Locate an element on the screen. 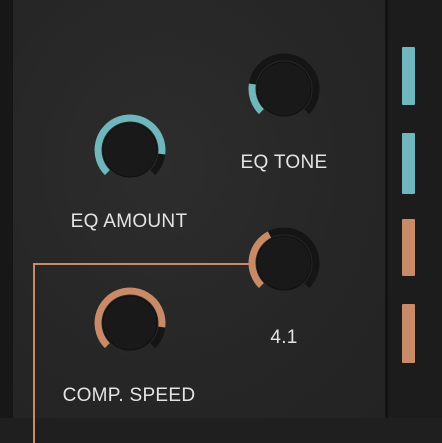 The image size is (442, 443). comp-amount-knob is located at coordinates (284, 263).